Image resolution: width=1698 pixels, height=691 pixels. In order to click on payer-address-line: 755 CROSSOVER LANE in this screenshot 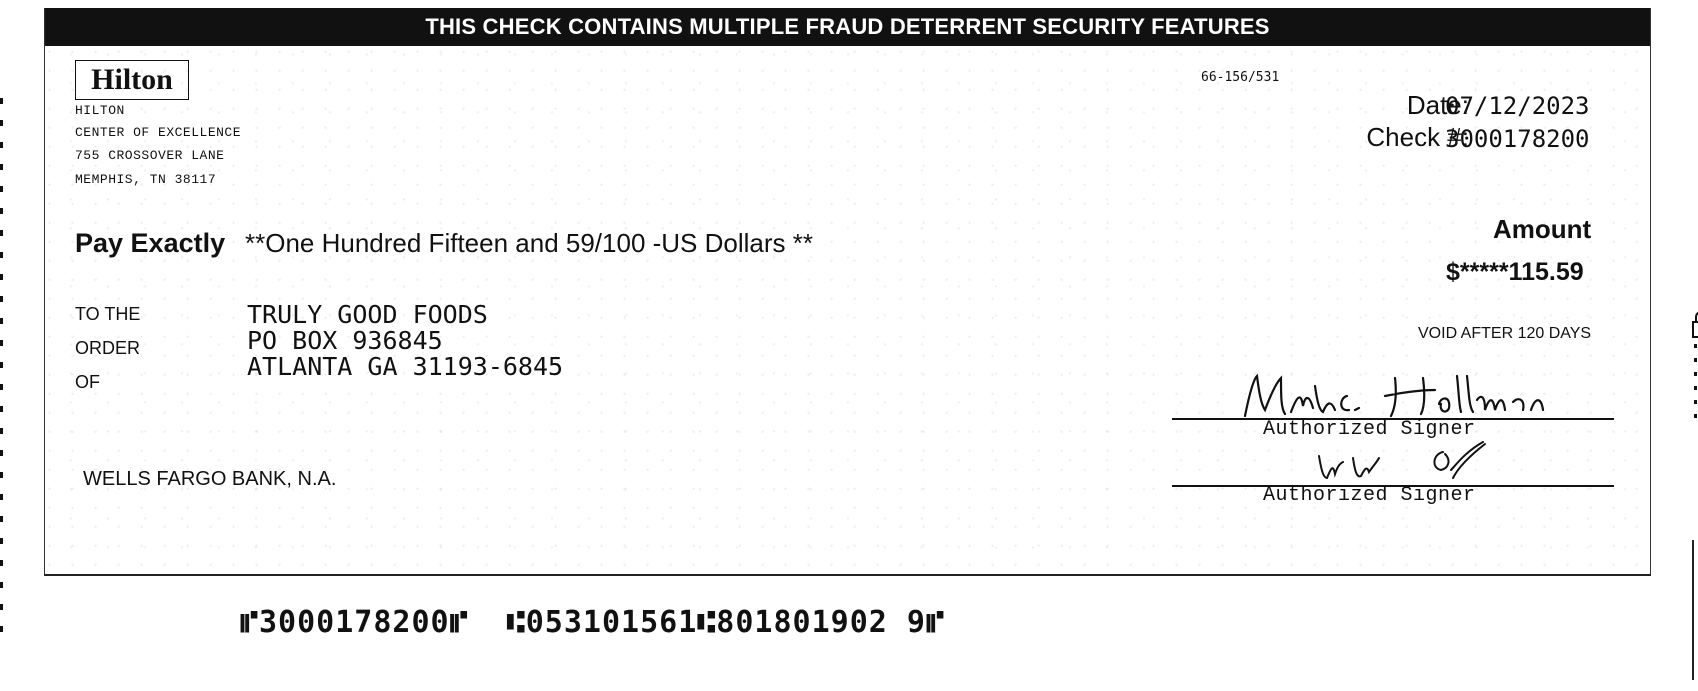, I will do `click(150, 155)`.